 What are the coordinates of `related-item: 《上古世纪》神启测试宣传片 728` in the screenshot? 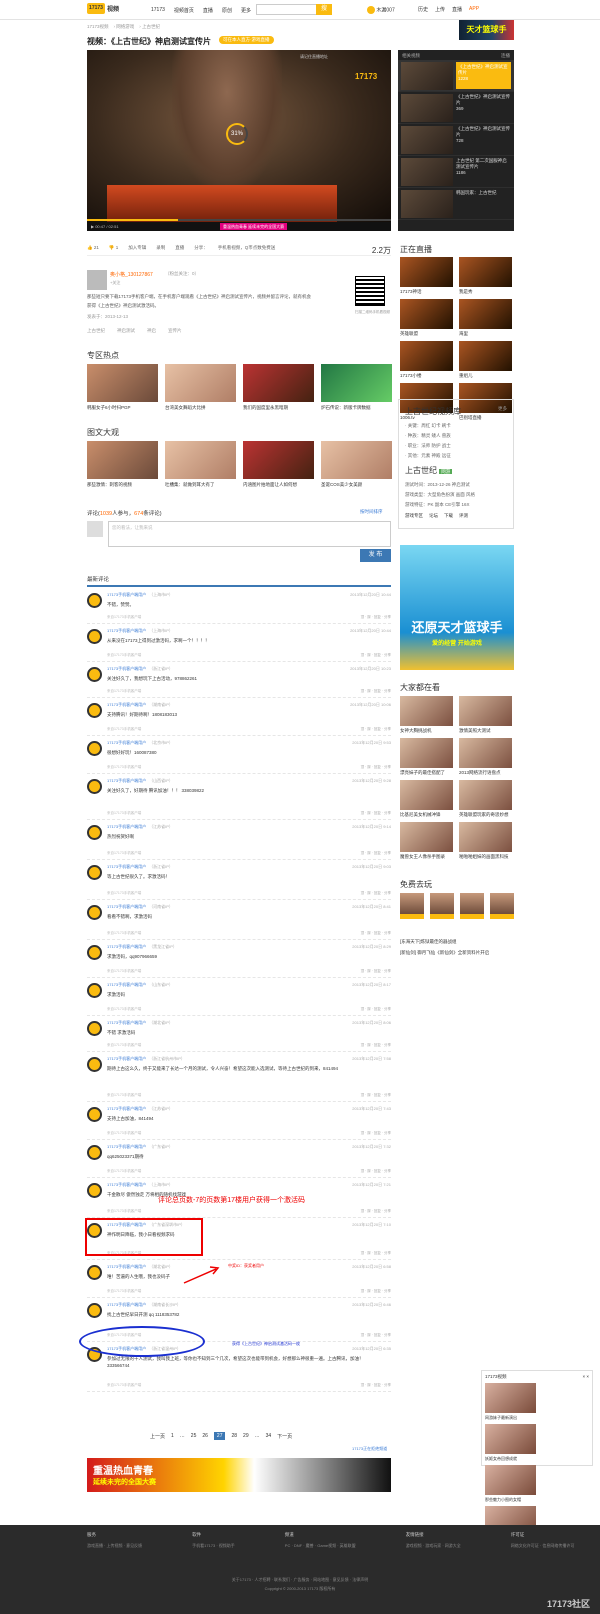 It's located at (456, 140).